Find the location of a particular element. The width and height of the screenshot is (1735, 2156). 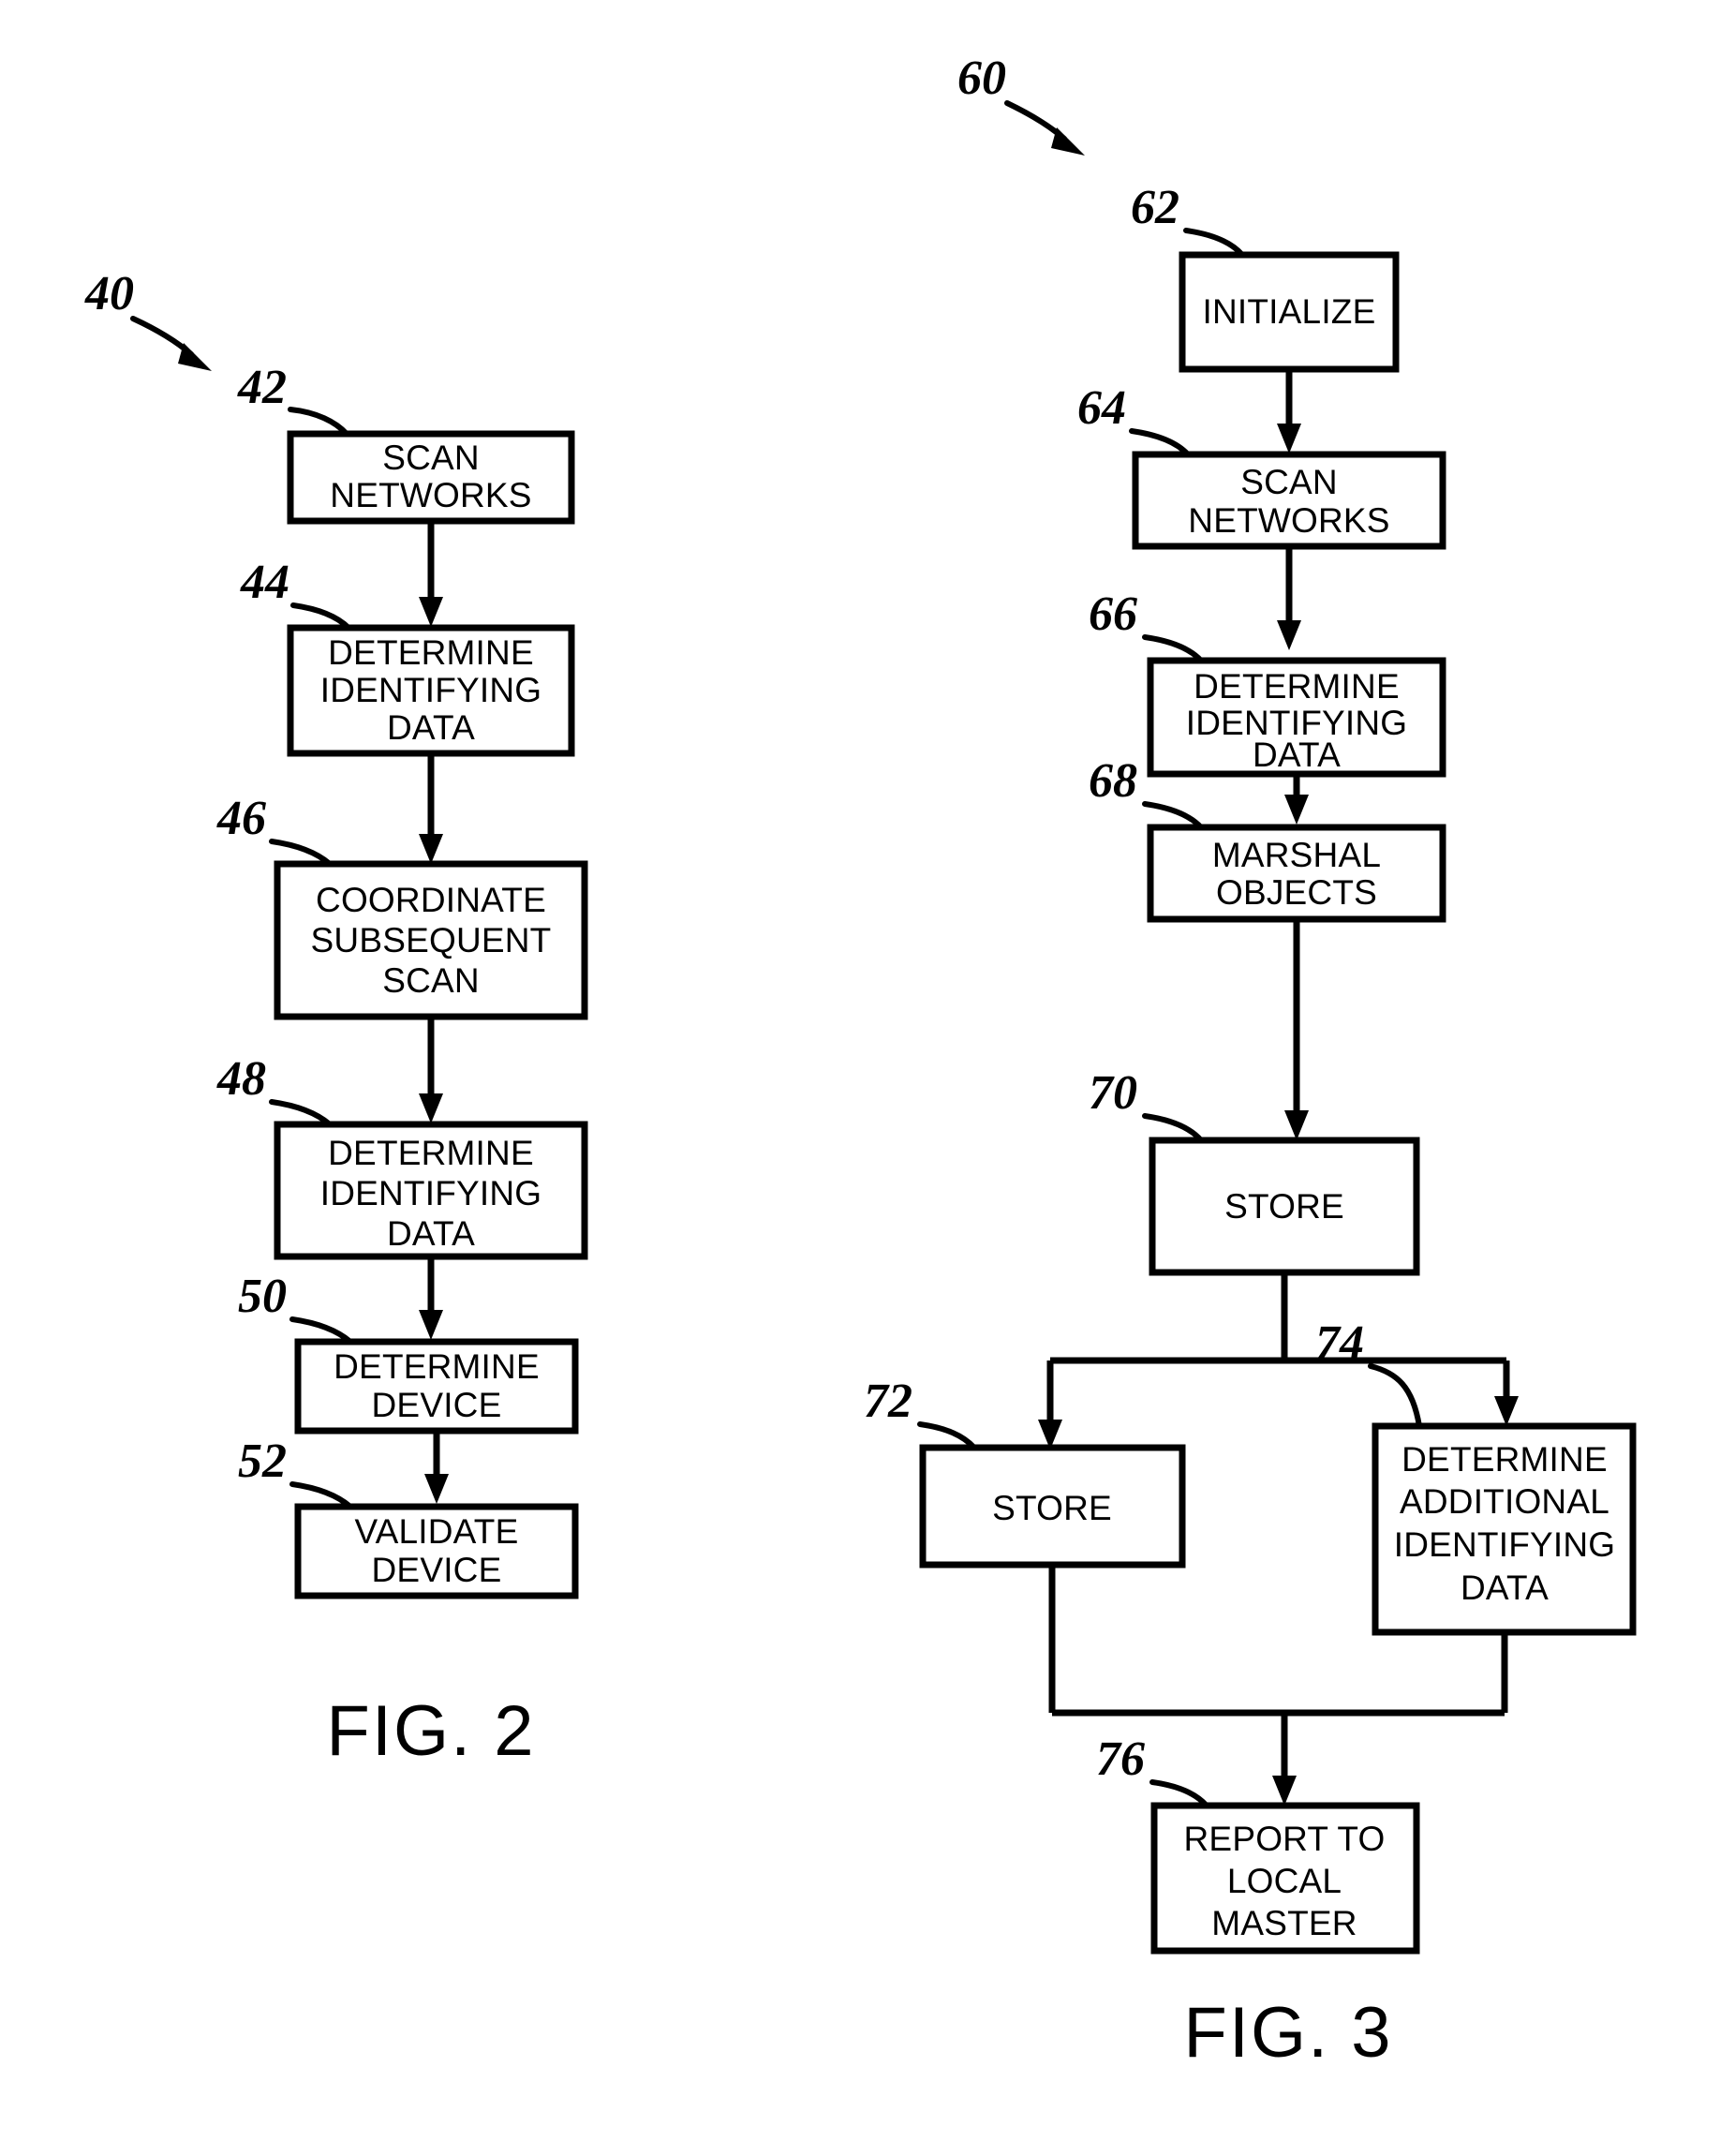

ref-62-leader is located at coordinates (1214, 243).